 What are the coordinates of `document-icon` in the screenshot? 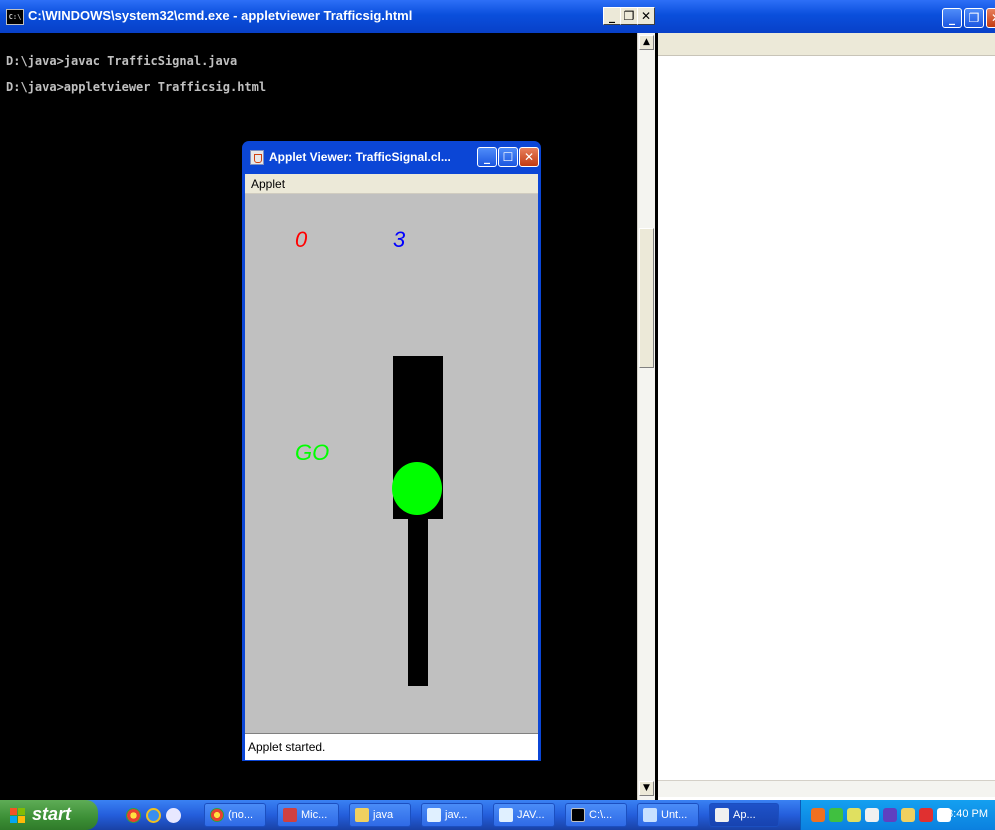 It's located at (650, 815).